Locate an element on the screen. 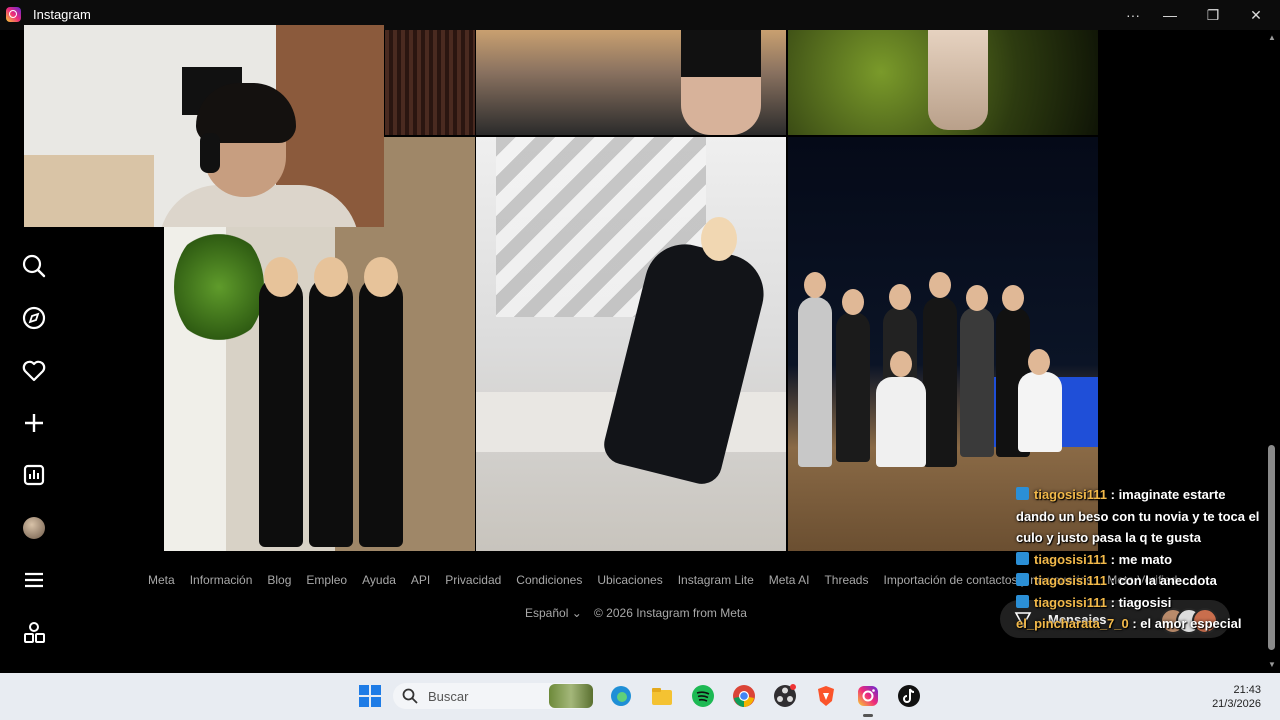 This screenshot has width=1280, height=720. copyright-text: © 2026 Instagram from Meta is located at coordinates (670, 613).